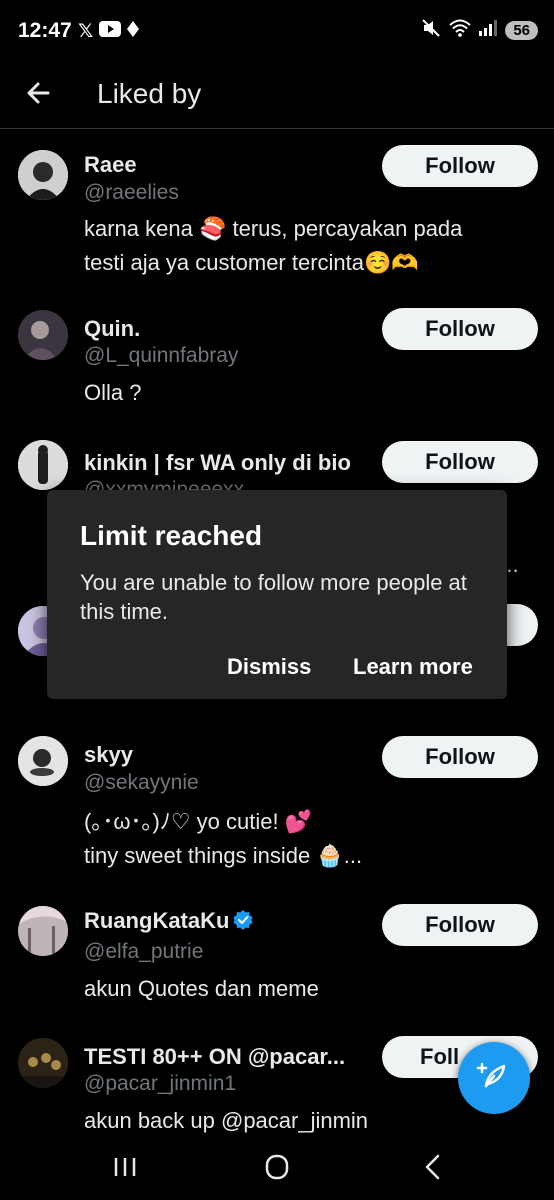 Image resolution: width=554 pixels, height=1200 pixels. Describe the element at coordinates (277, 31) in the screenshot. I see `status-bar: 12:47 𝕏 56` at that location.